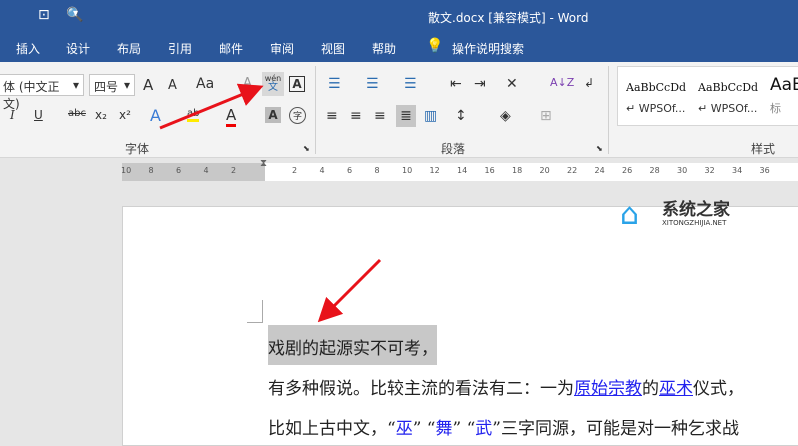  I want to click on arrow-to-phonetic-guide, so click(211, 106).